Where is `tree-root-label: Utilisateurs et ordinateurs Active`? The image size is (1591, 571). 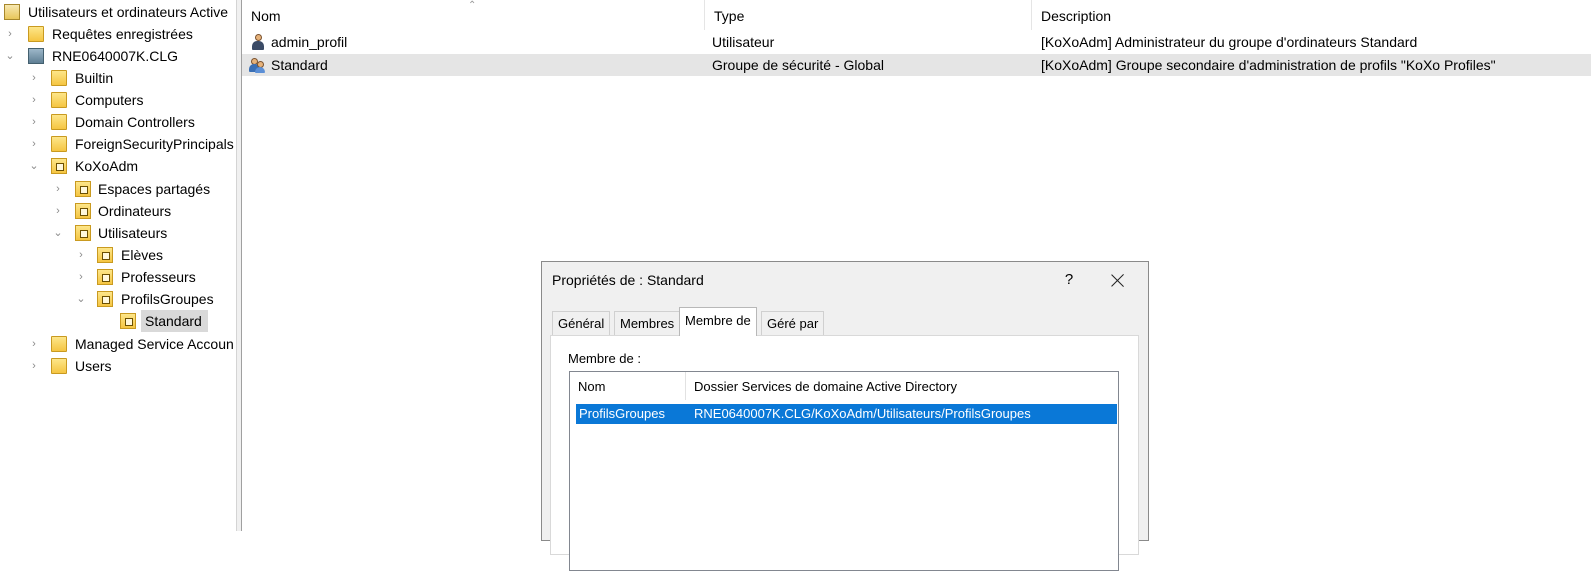 tree-root-label: Utilisateurs et ordinateurs Active is located at coordinates (128, 12).